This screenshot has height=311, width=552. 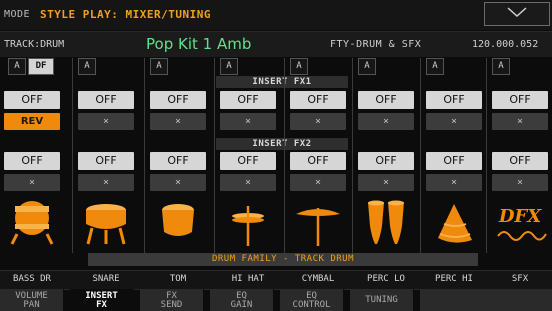 I want to click on tab-tuning: TUNING, so click(x=382, y=300).